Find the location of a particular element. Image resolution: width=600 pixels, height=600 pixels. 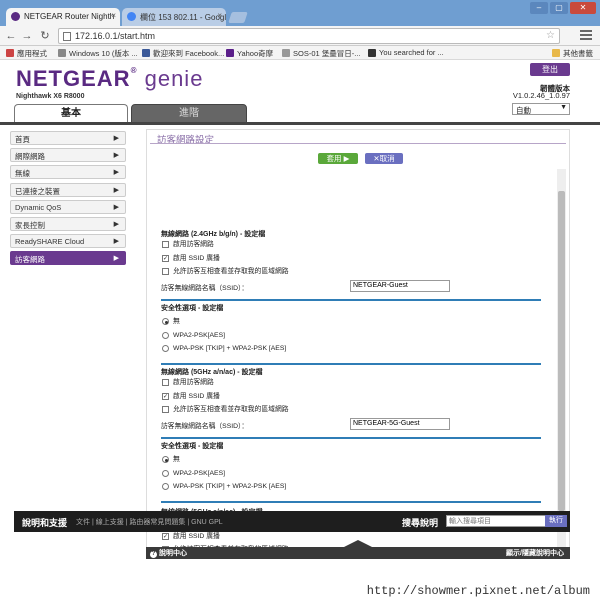

language-select: 自動 ▼ is located at coordinates (541, 109).